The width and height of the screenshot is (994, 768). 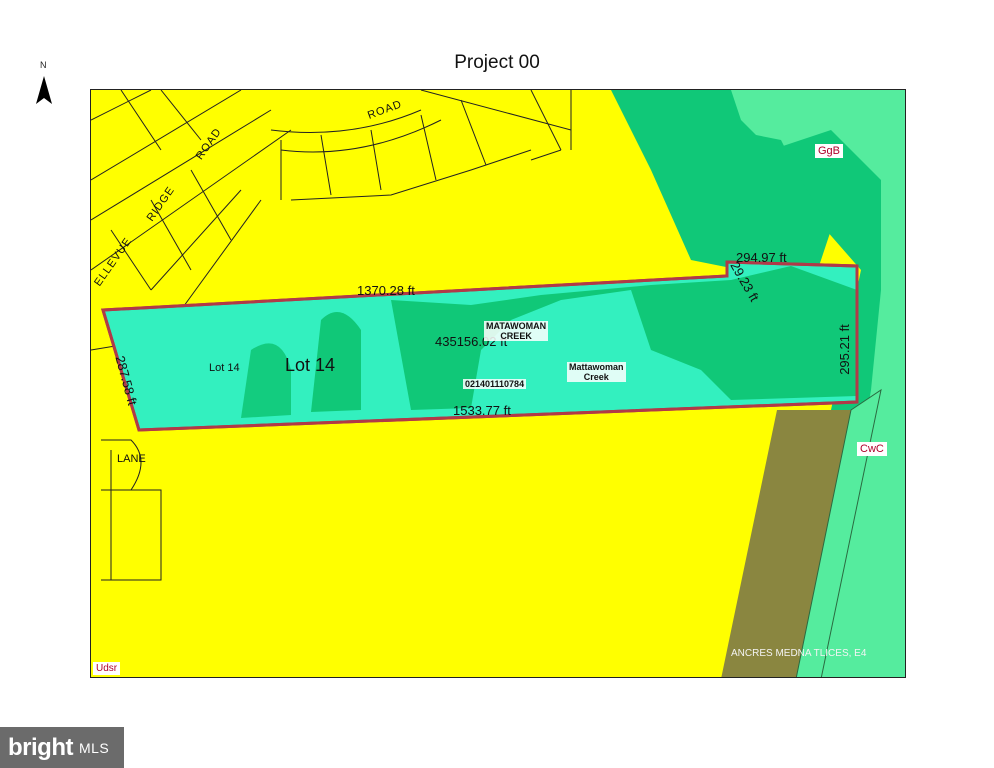 I want to click on ne-side-dimension: 294.97 ft, so click(x=761, y=257).